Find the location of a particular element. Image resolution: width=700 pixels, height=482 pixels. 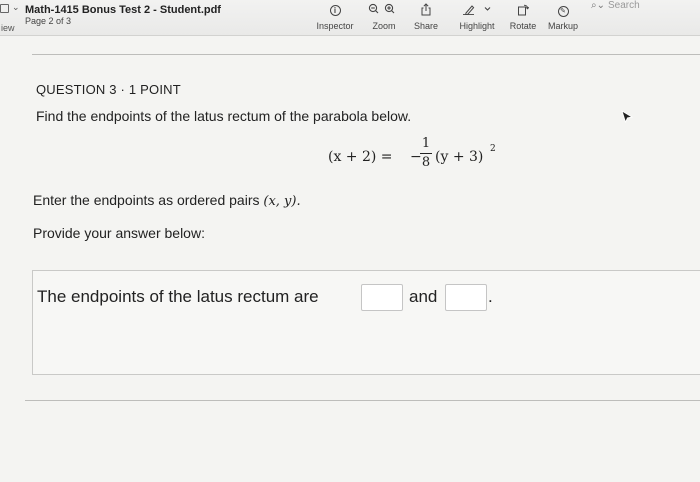

markup-button: ✎ Markup is located at coordinates (563, 17).